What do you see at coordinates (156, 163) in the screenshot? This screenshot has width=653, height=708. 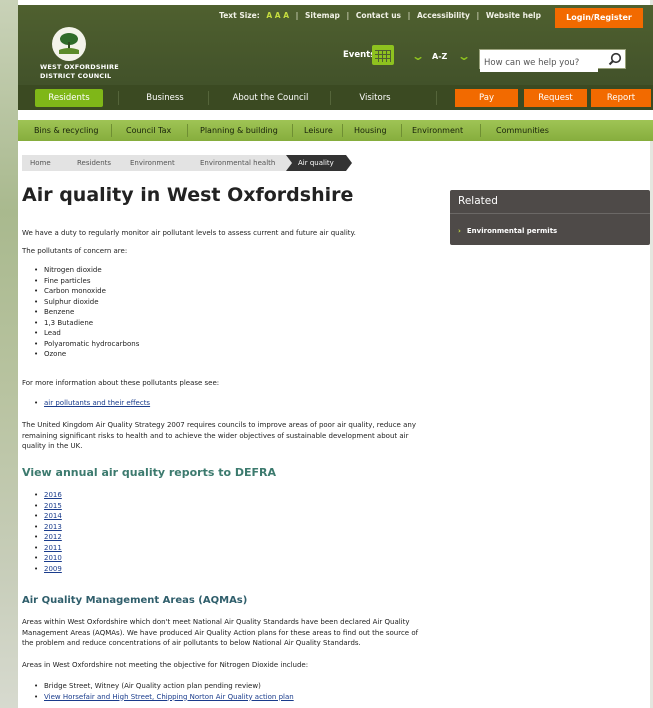 I see `breadcrumb-environment: Environment` at bounding box center [156, 163].